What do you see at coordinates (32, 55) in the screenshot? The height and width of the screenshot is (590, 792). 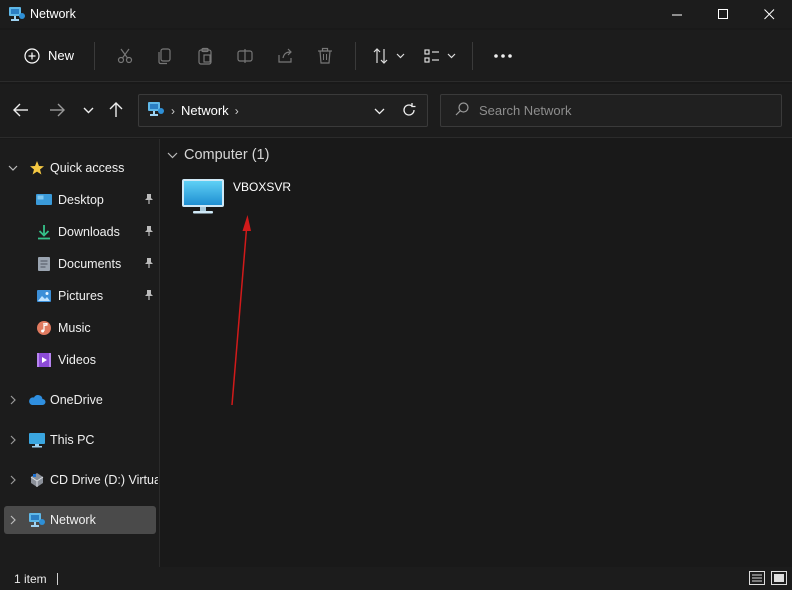 I see `plus-circle-icon` at bounding box center [32, 55].